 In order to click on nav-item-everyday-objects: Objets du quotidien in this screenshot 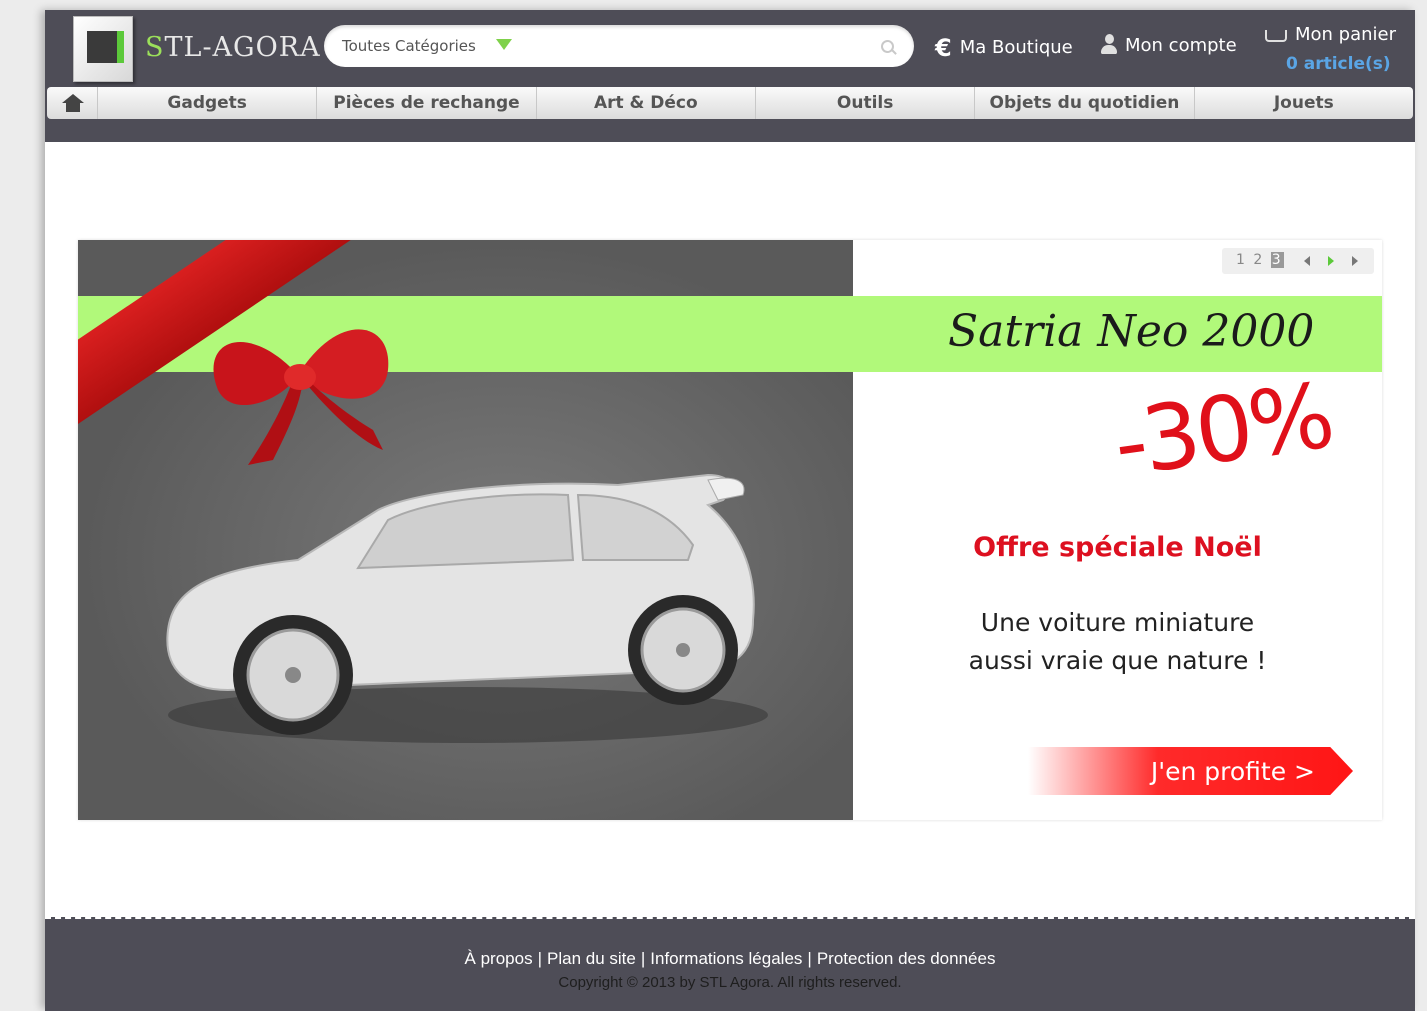, I will do `click(1085, 103)`.